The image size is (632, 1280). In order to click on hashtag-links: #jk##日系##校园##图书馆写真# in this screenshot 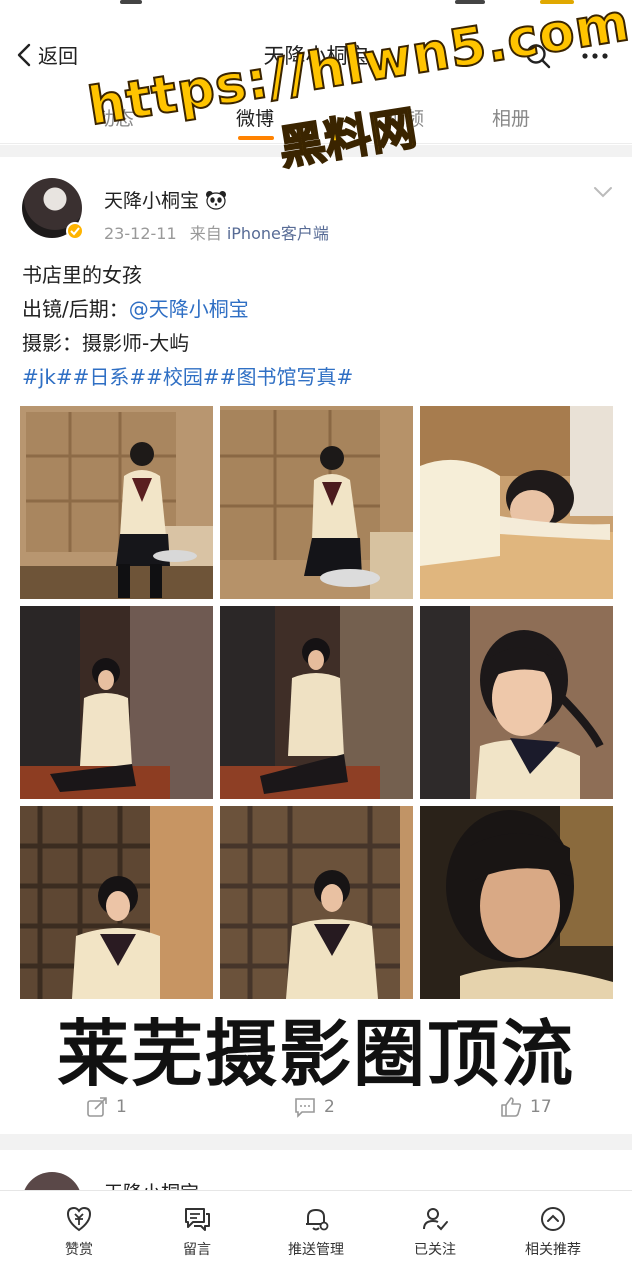, I will do `click(317, 377)`.